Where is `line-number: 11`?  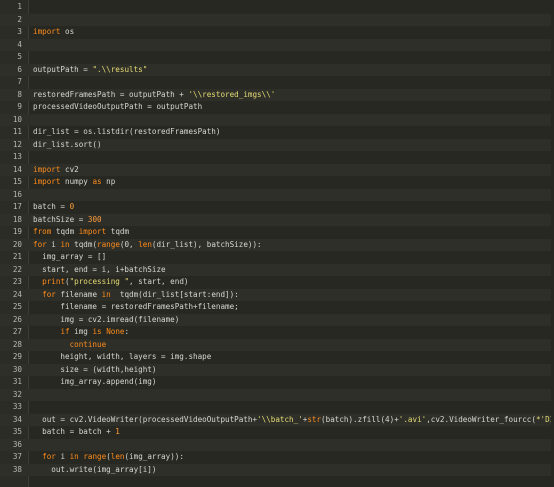
line-number: 11 is located at coordinates (17, 131).